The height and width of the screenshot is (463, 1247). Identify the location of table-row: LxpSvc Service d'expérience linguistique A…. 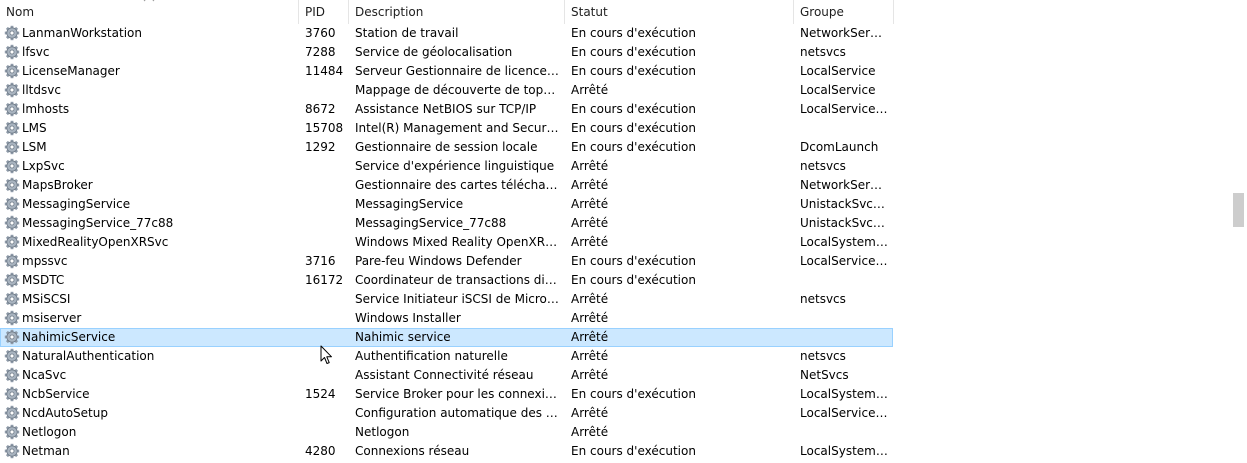
(446, 166).